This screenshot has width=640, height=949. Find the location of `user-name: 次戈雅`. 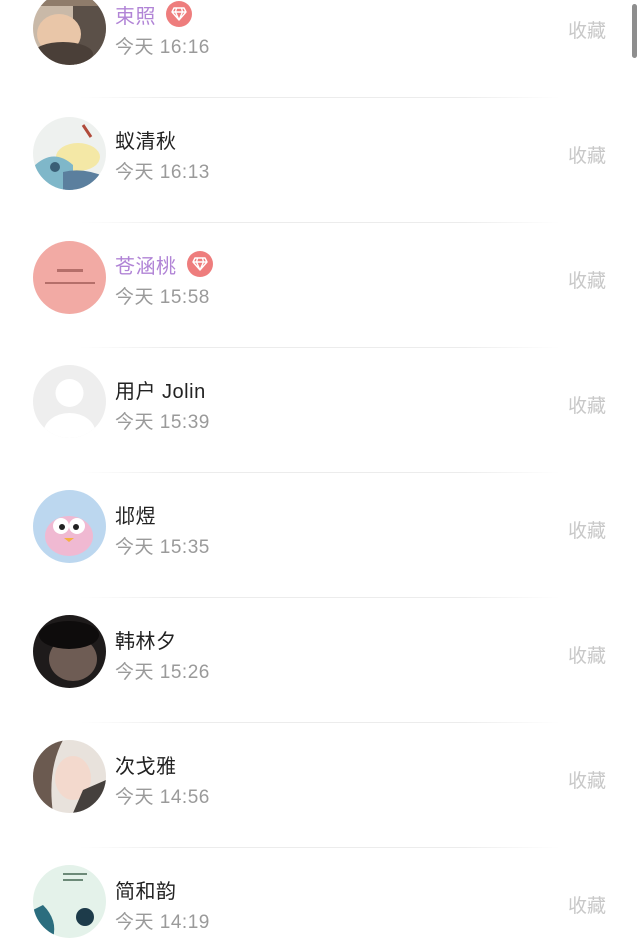

user-name: 次戈雅 is located at coordinates (146, 764).